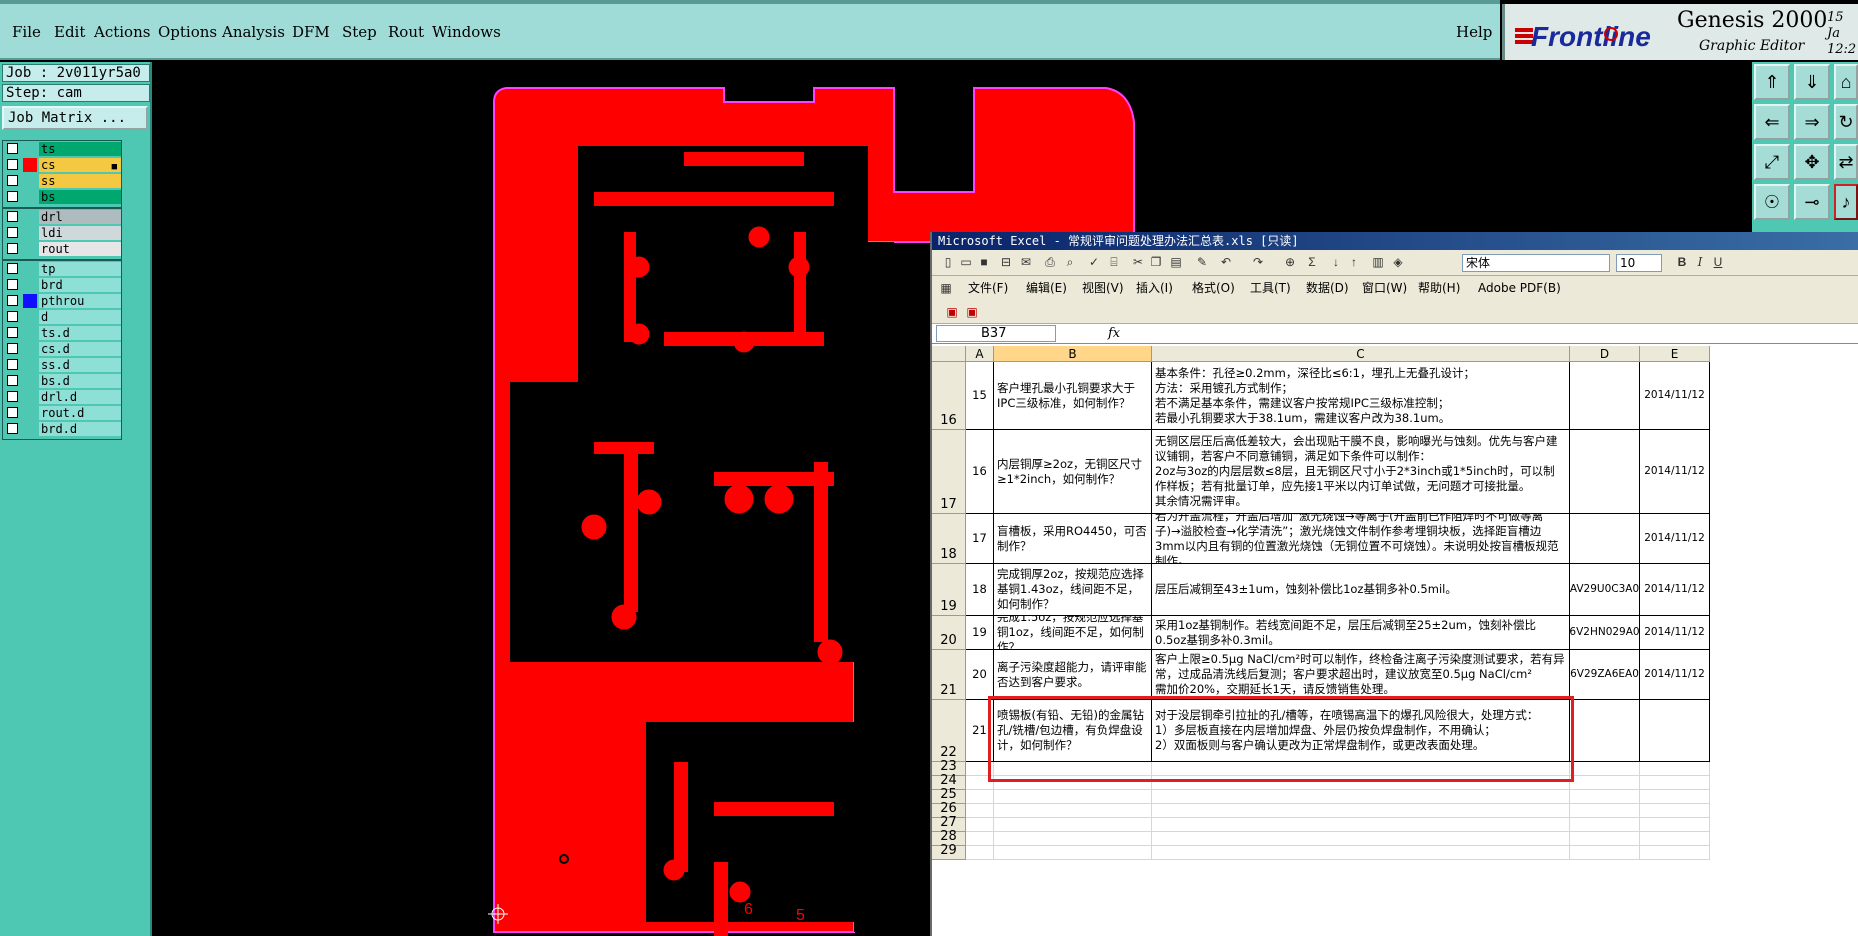 The height and width of the screenshot is (936, 1858). What do you see at coordinates (1270, 288) in the screenshot?
I see `excel-menu-tools: 工具(T)` at bounding box center [1270, 288].